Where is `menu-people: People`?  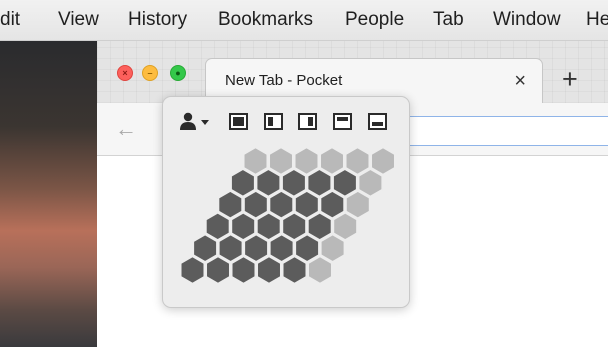 menu-people: People is located at coordinates (374, 20).